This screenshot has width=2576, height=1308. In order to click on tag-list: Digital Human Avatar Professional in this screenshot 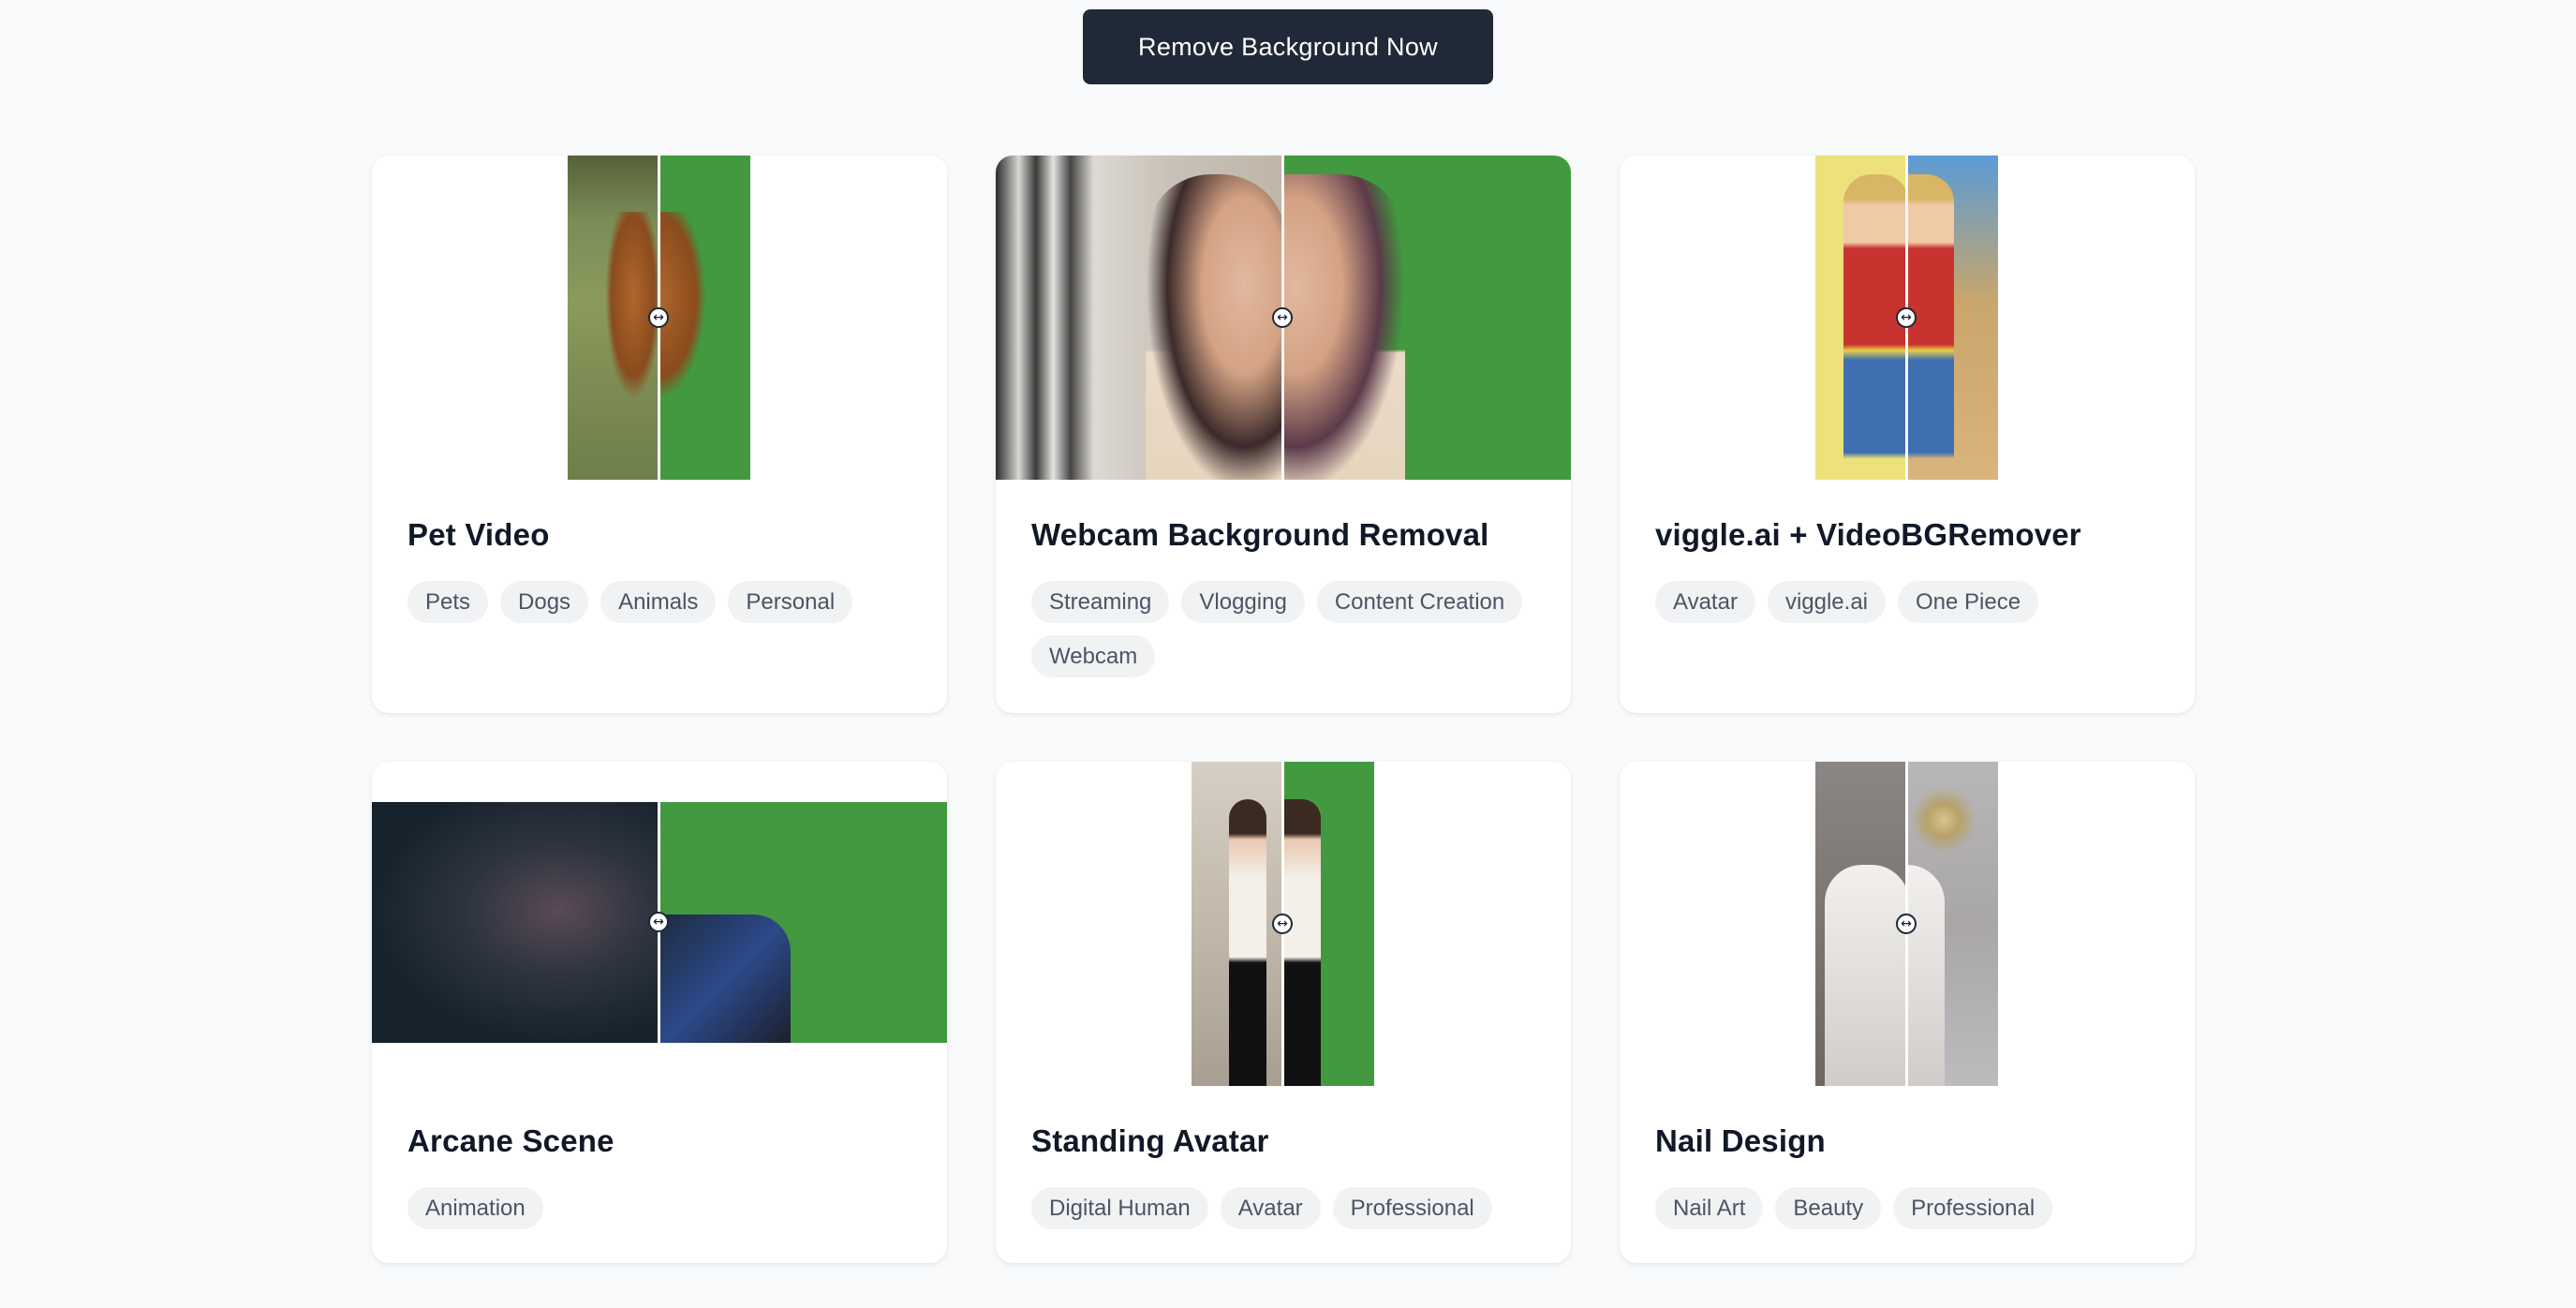, I will do `click(1293, 1208)`.